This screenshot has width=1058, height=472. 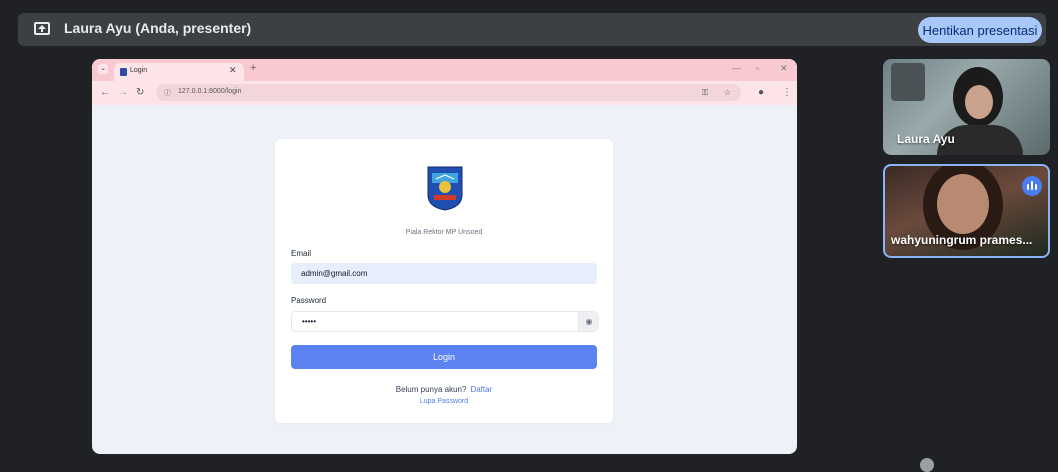 What do you see at coordinates (42, 28) in the screenshot?
I see `present-screen-icon` at bounding box center [42, 28].